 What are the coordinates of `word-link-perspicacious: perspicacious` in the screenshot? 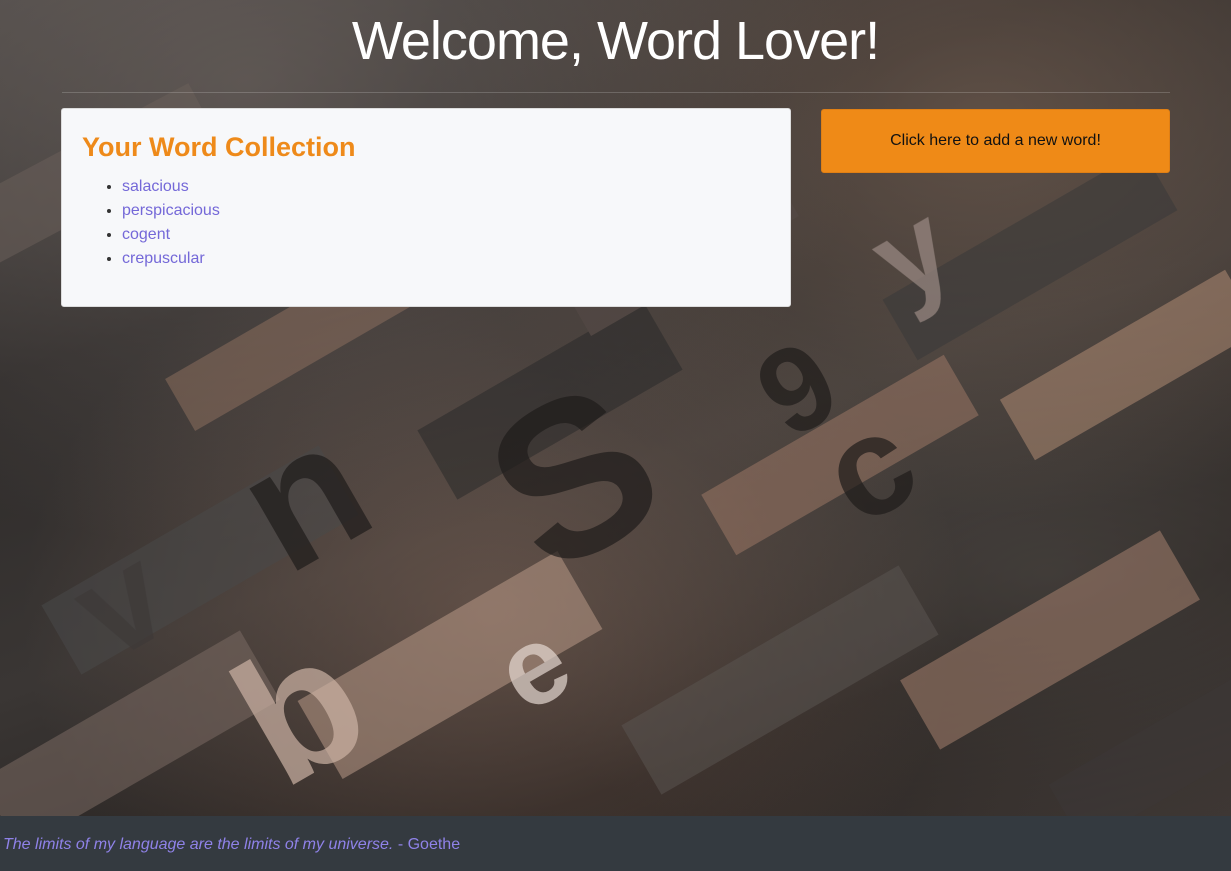 It's located at (171, 210).